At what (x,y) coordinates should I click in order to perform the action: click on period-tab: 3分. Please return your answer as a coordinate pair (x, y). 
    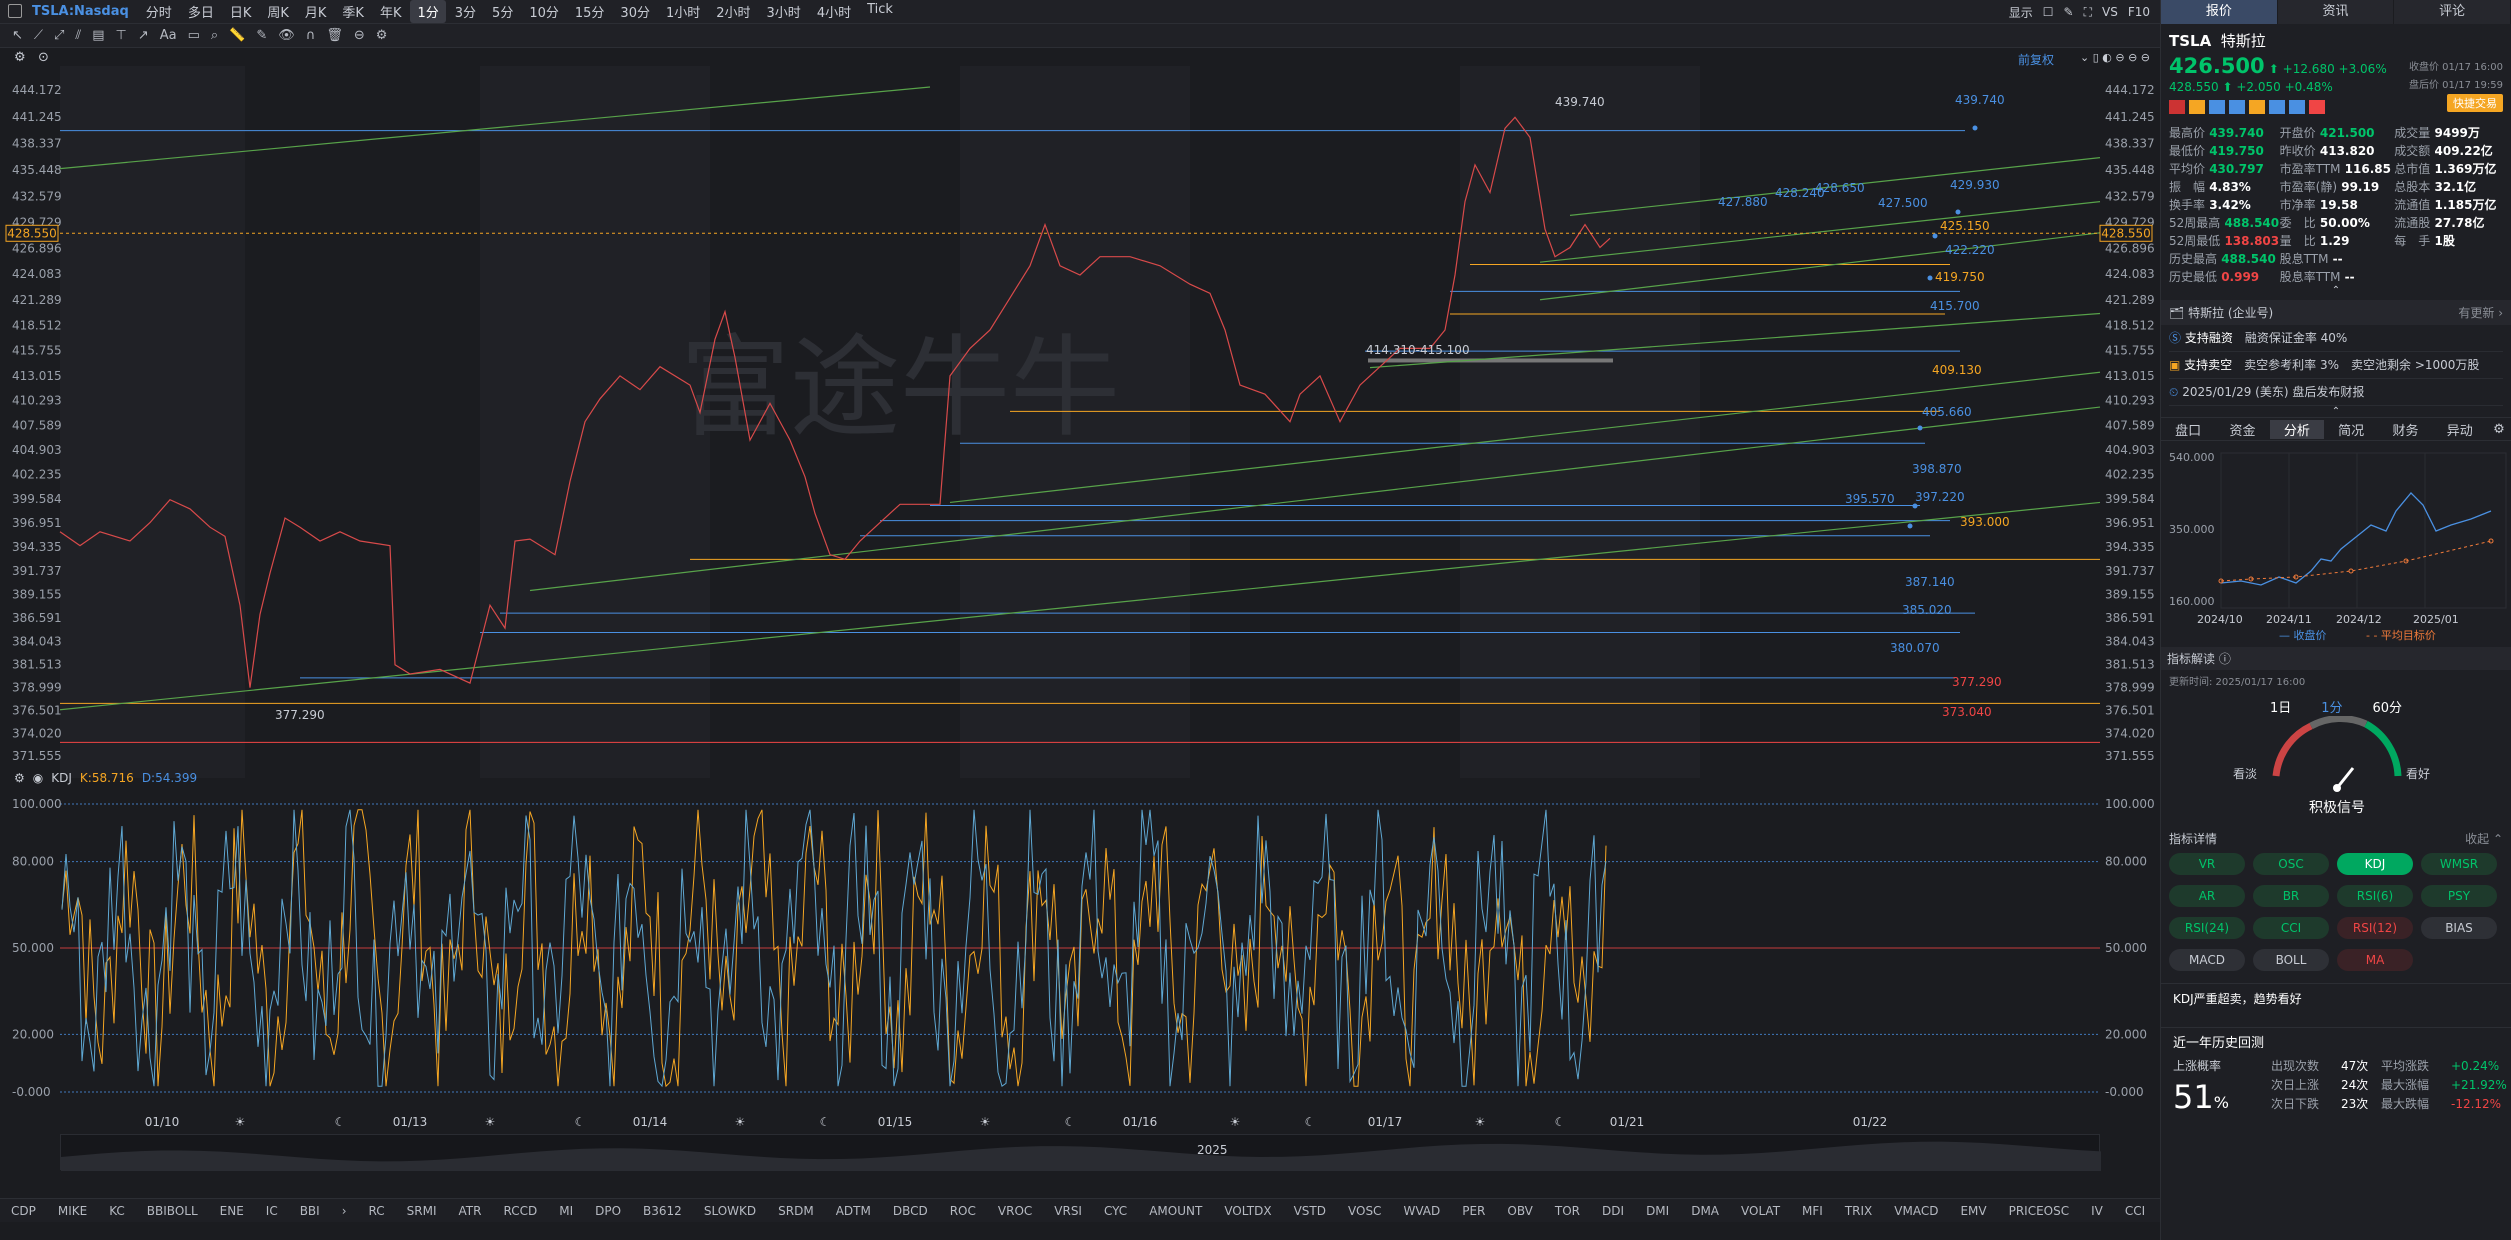
    Looking at the image, I should click on (465, 11).